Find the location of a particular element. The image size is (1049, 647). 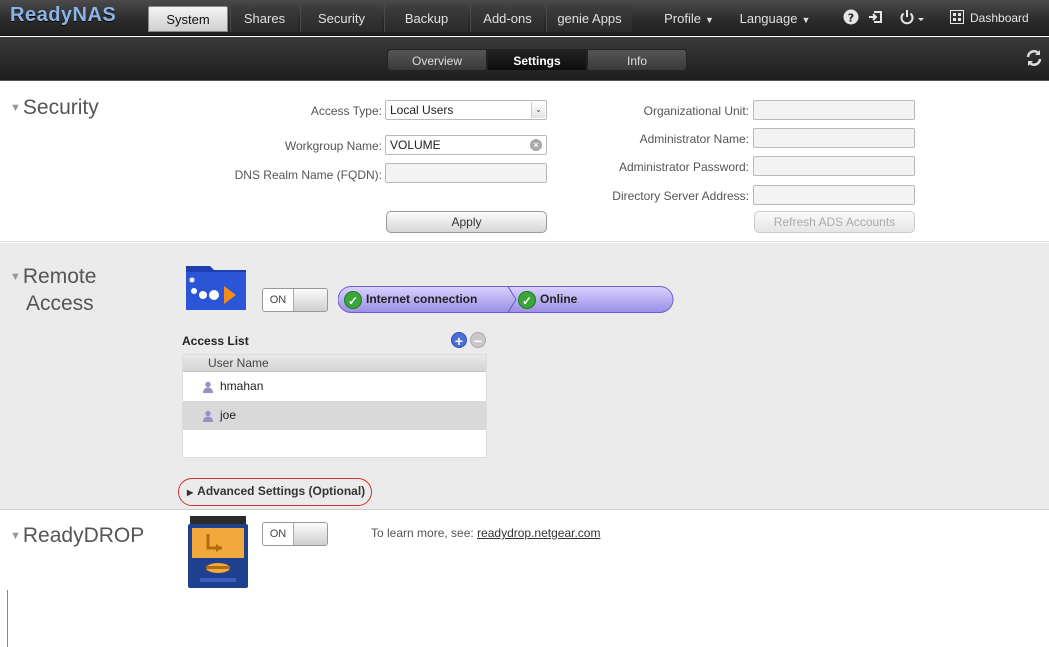

section-title-security: ▼Security is located at coordinates (54, 109).